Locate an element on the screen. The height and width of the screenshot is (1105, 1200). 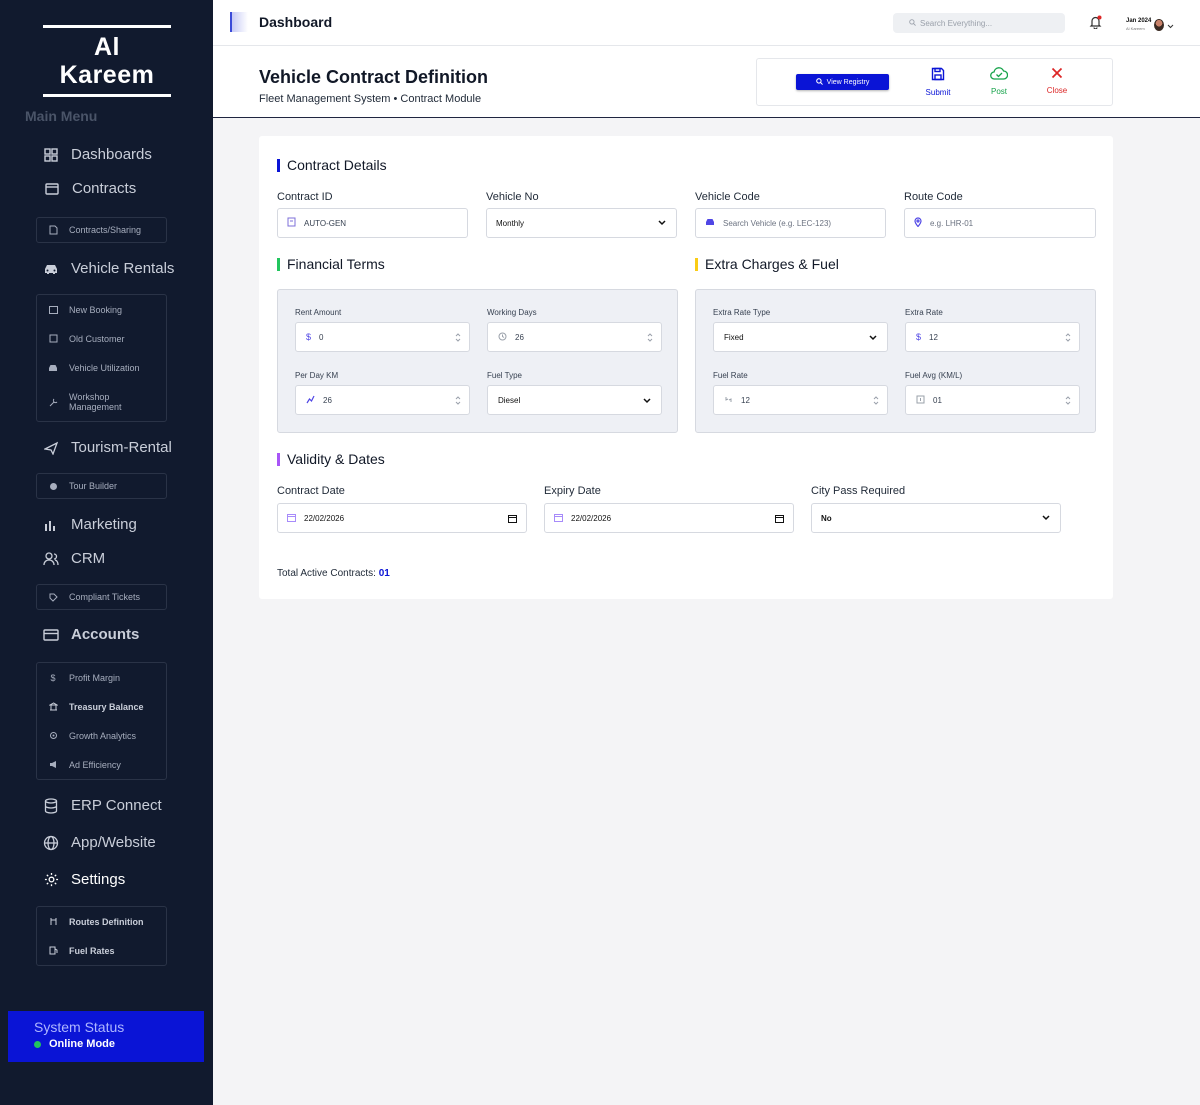
nav-app-website: App/Website is located at coordinates (99, 842).